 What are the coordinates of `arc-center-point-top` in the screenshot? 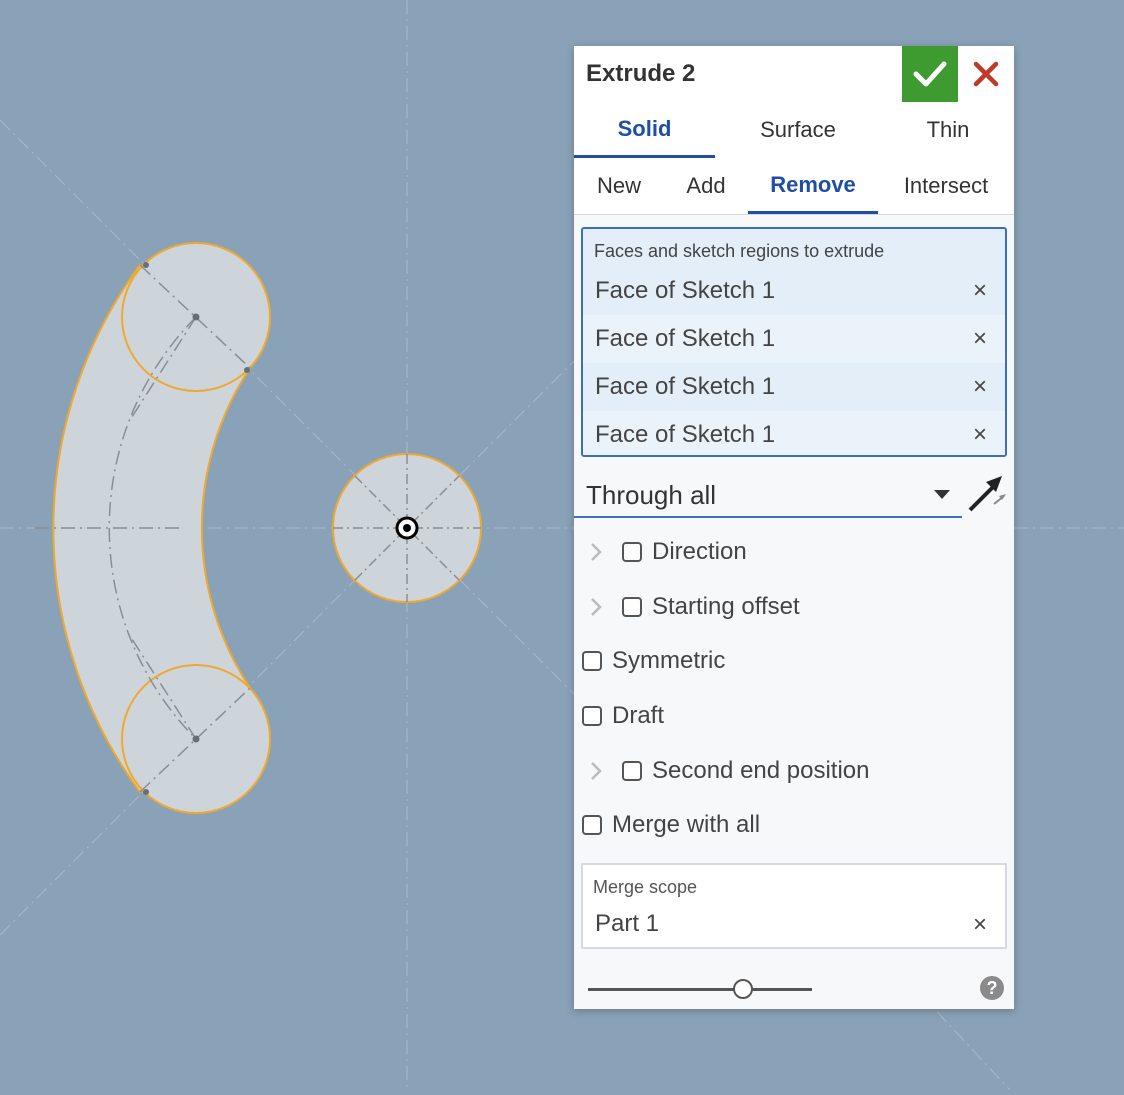 It's located at (196, 317).